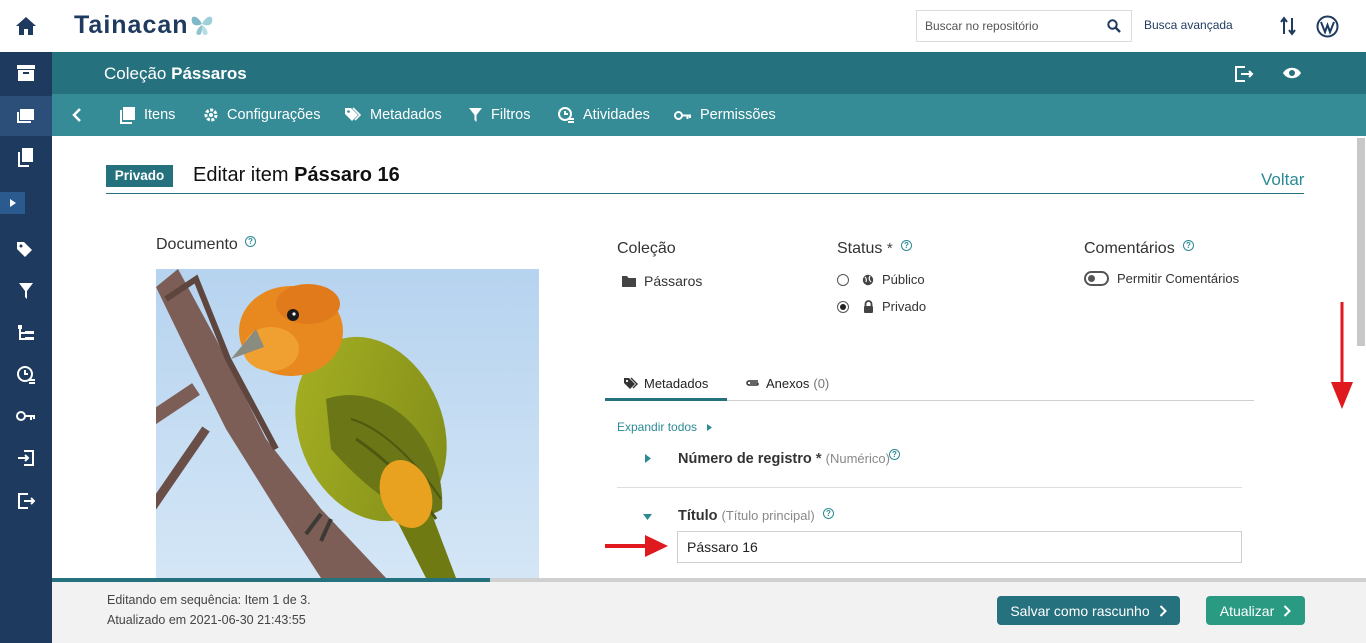  Describe the element at coordinates (26, 458) in the screenshot. I see `sidebar-import` at that location.